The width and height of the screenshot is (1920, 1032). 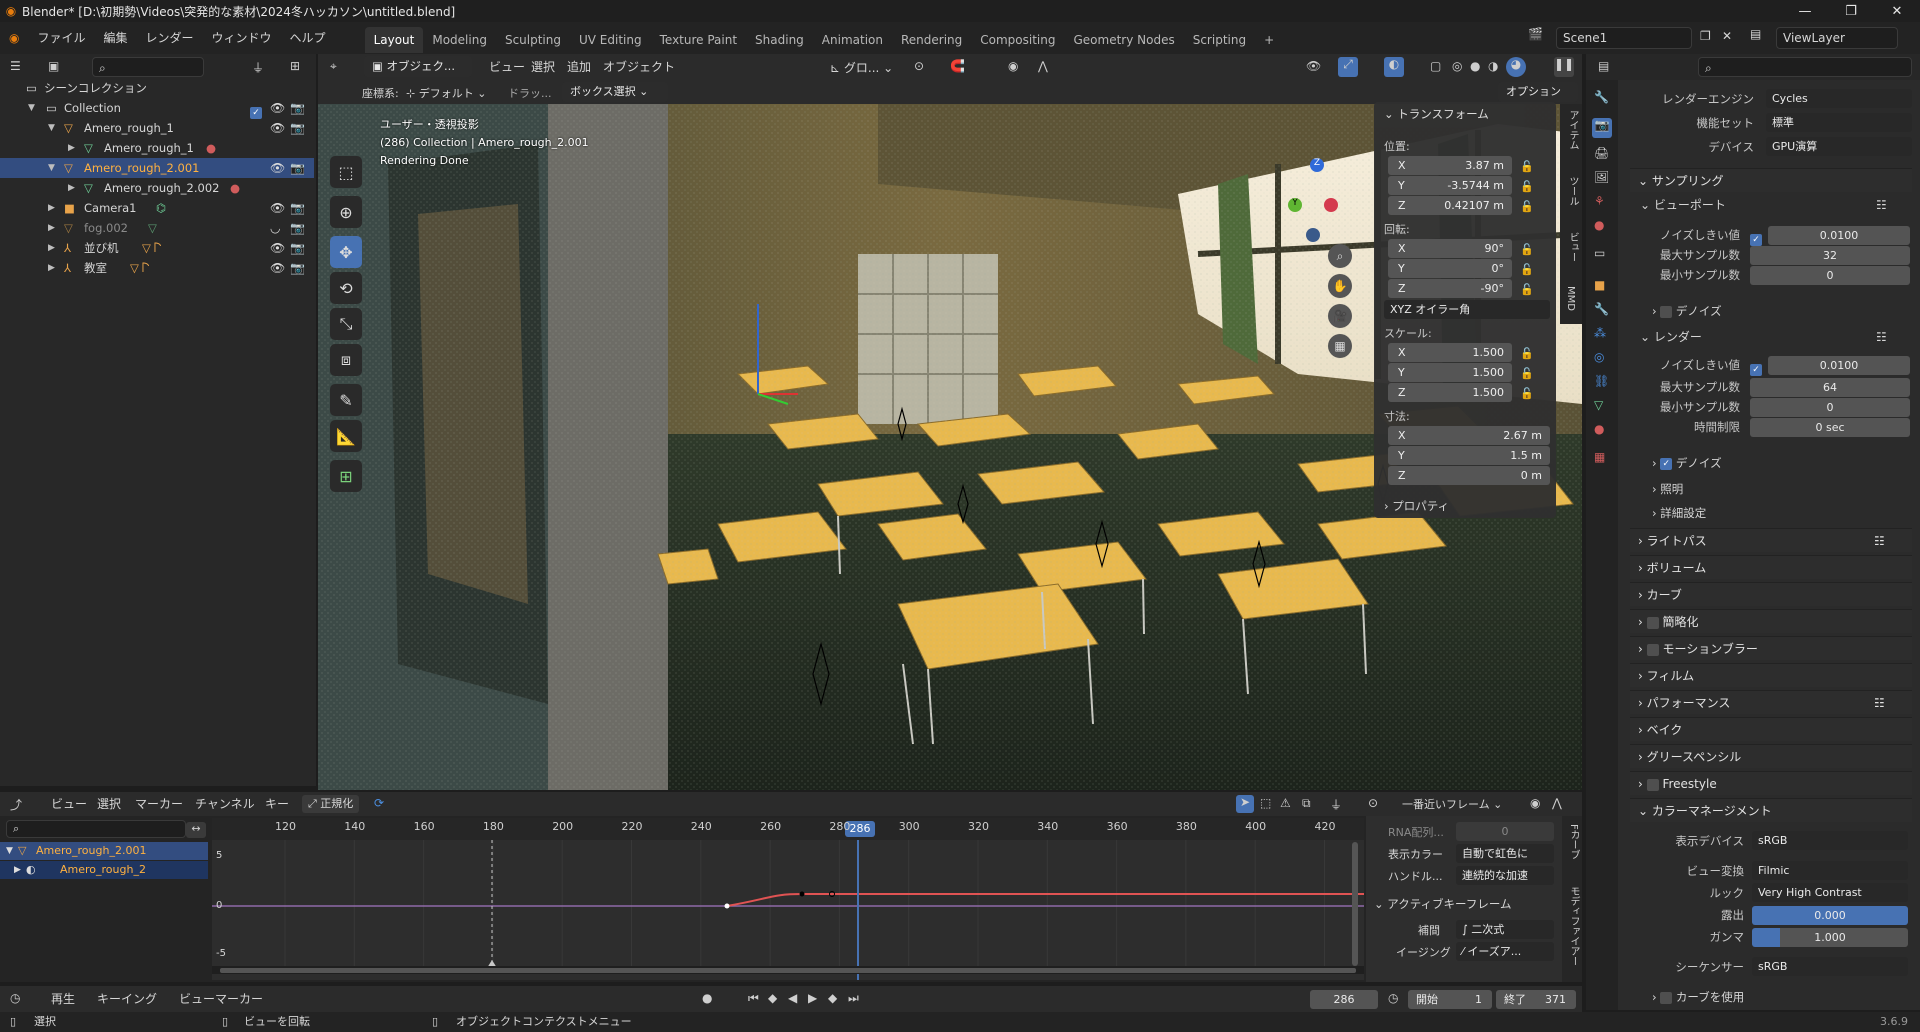 I want to click on view-transform-dropdown: Filmic, so click(x=1830, y=870).